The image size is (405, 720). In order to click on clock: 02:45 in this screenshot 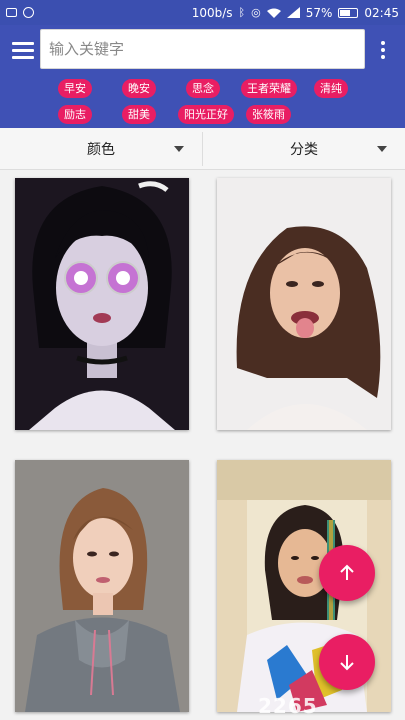, I will do `click(381, 12)`.